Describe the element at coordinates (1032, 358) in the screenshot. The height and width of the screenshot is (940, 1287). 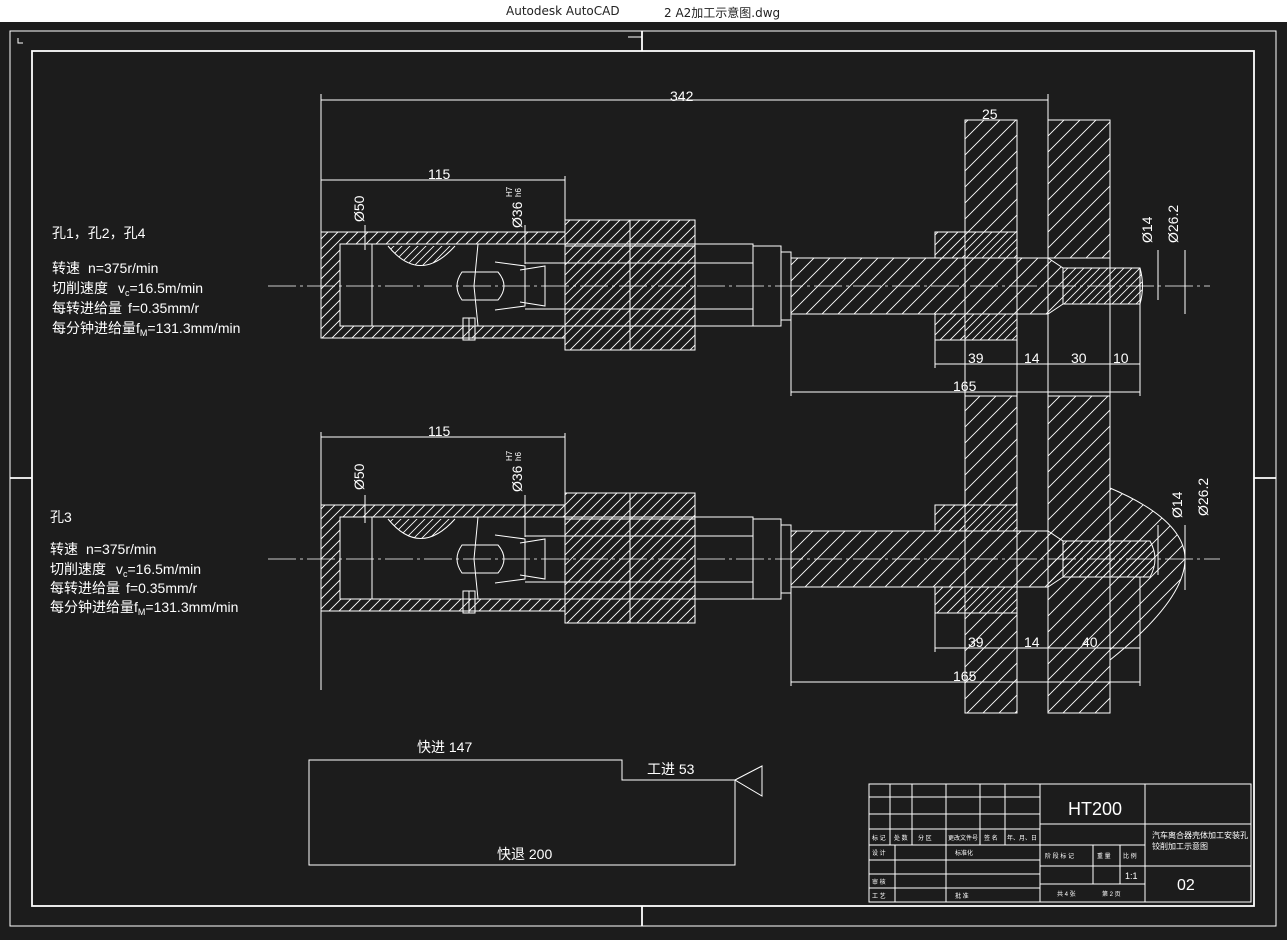
I see `dim-14-top: 14` at that location.